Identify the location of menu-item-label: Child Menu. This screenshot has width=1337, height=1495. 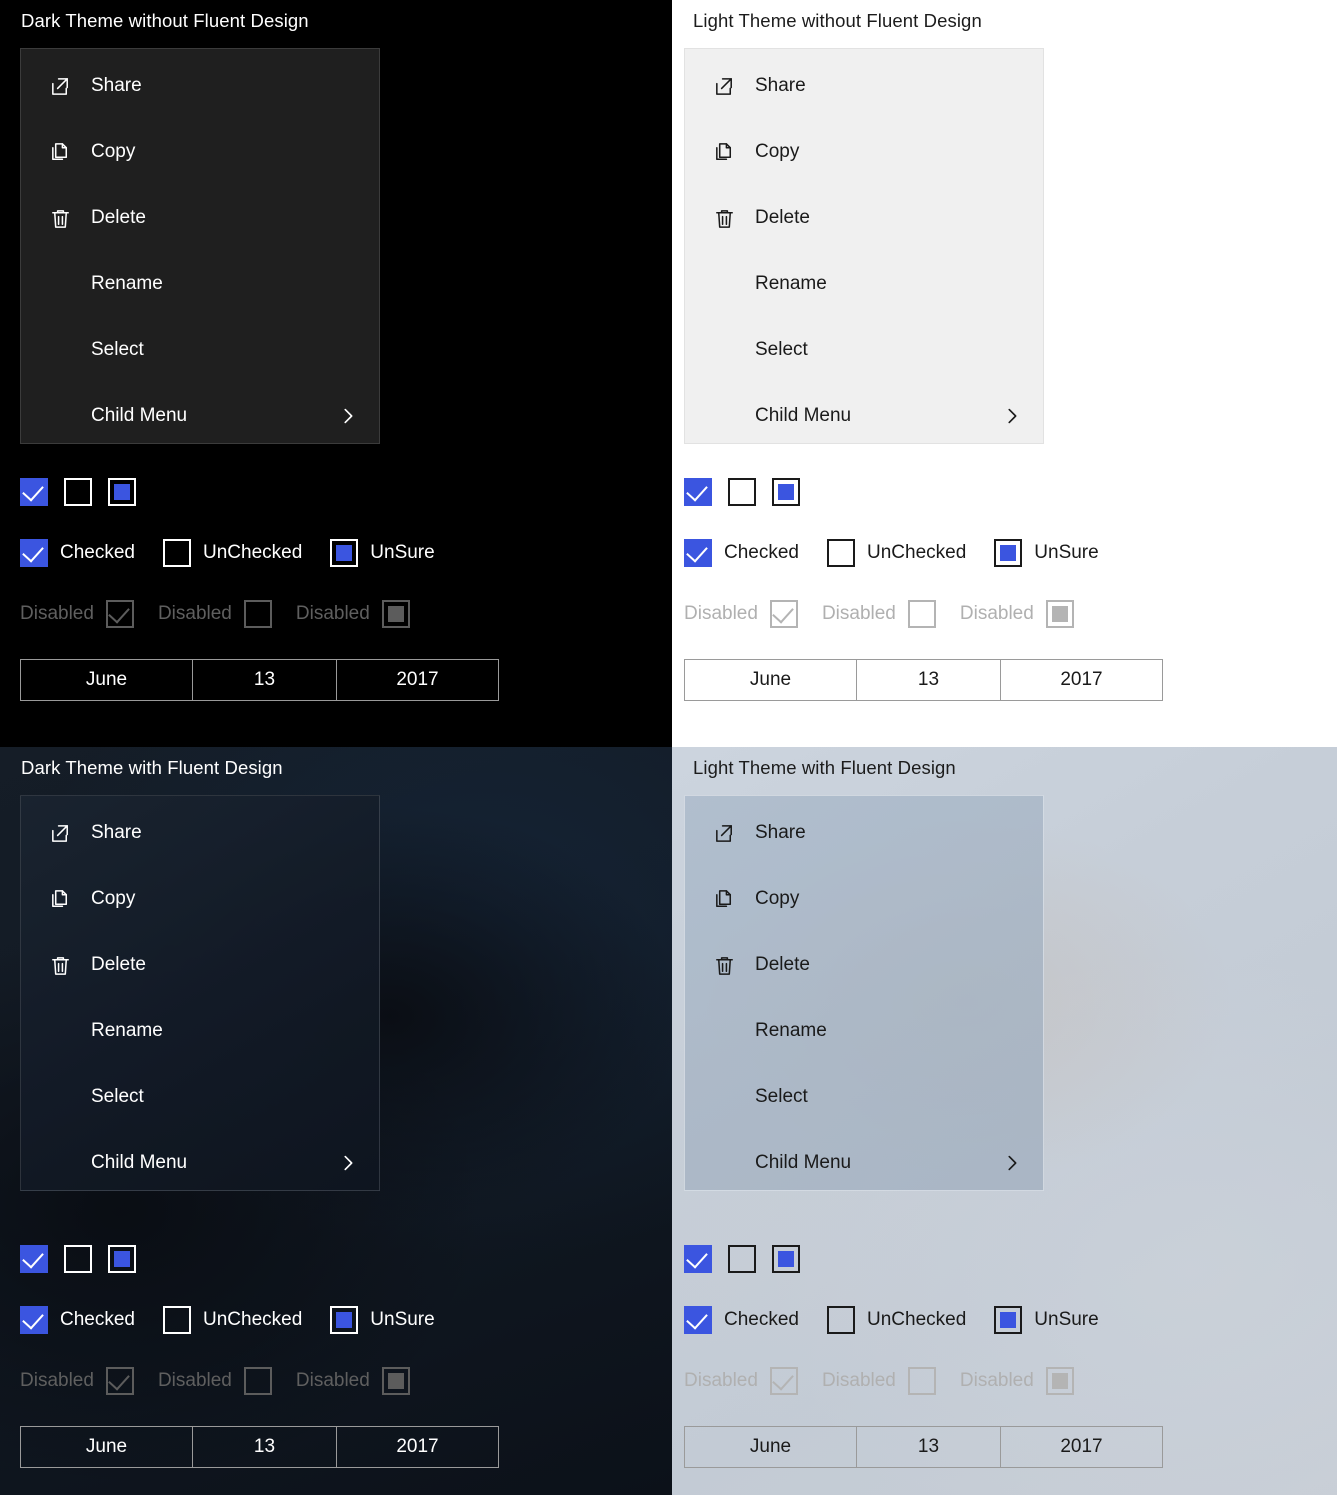
(803, 415).